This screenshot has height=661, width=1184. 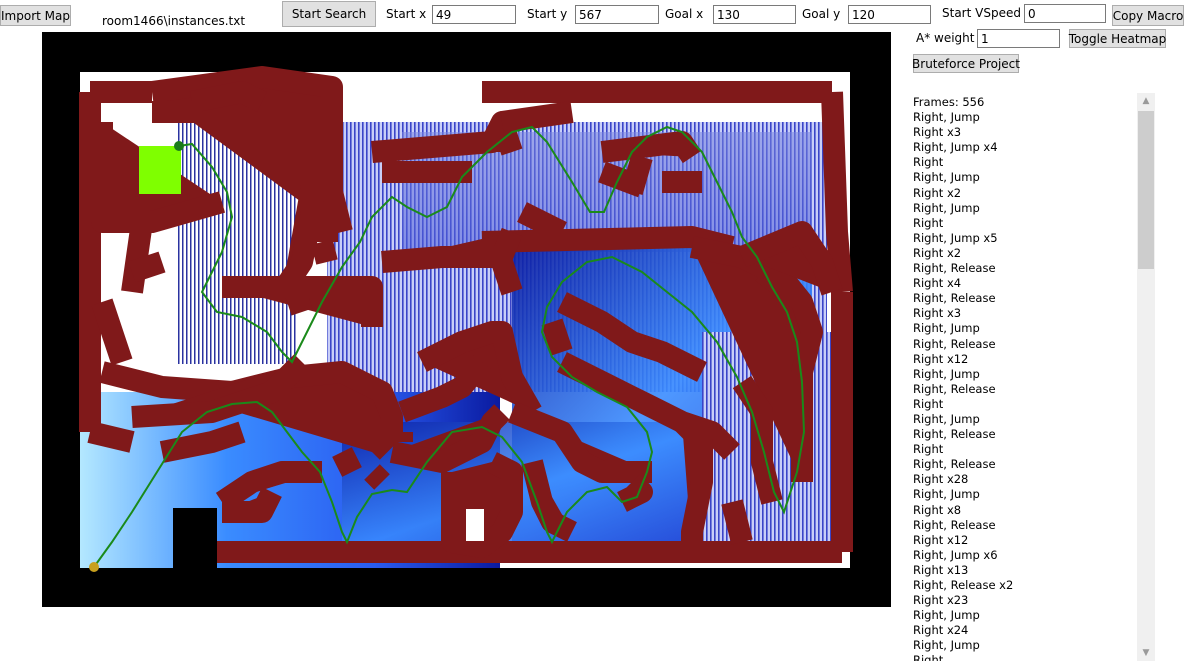 I want to click on copy-macro-button: Copy Macro, so click(x=1148, y=15).